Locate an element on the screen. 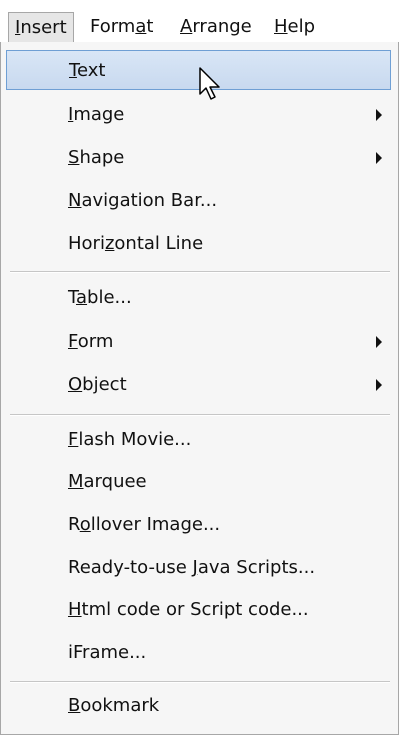 The height and width of the screenshot is (735, 399). menu-item-java-scripts-label-pre: Ready-to-use is located at coordinates (130, 567).